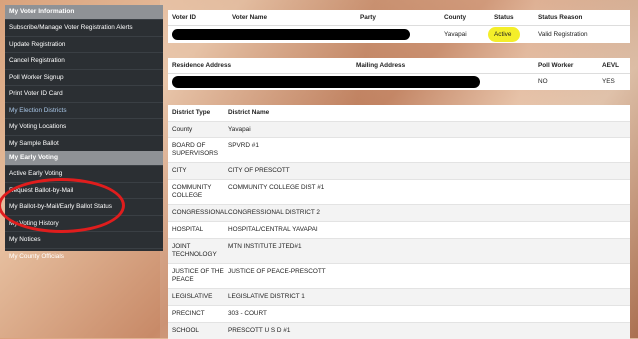  Describe the element at coordinates (192, 296) in the screenshot. I see `district-type: LEGISLATIVE` at that location.